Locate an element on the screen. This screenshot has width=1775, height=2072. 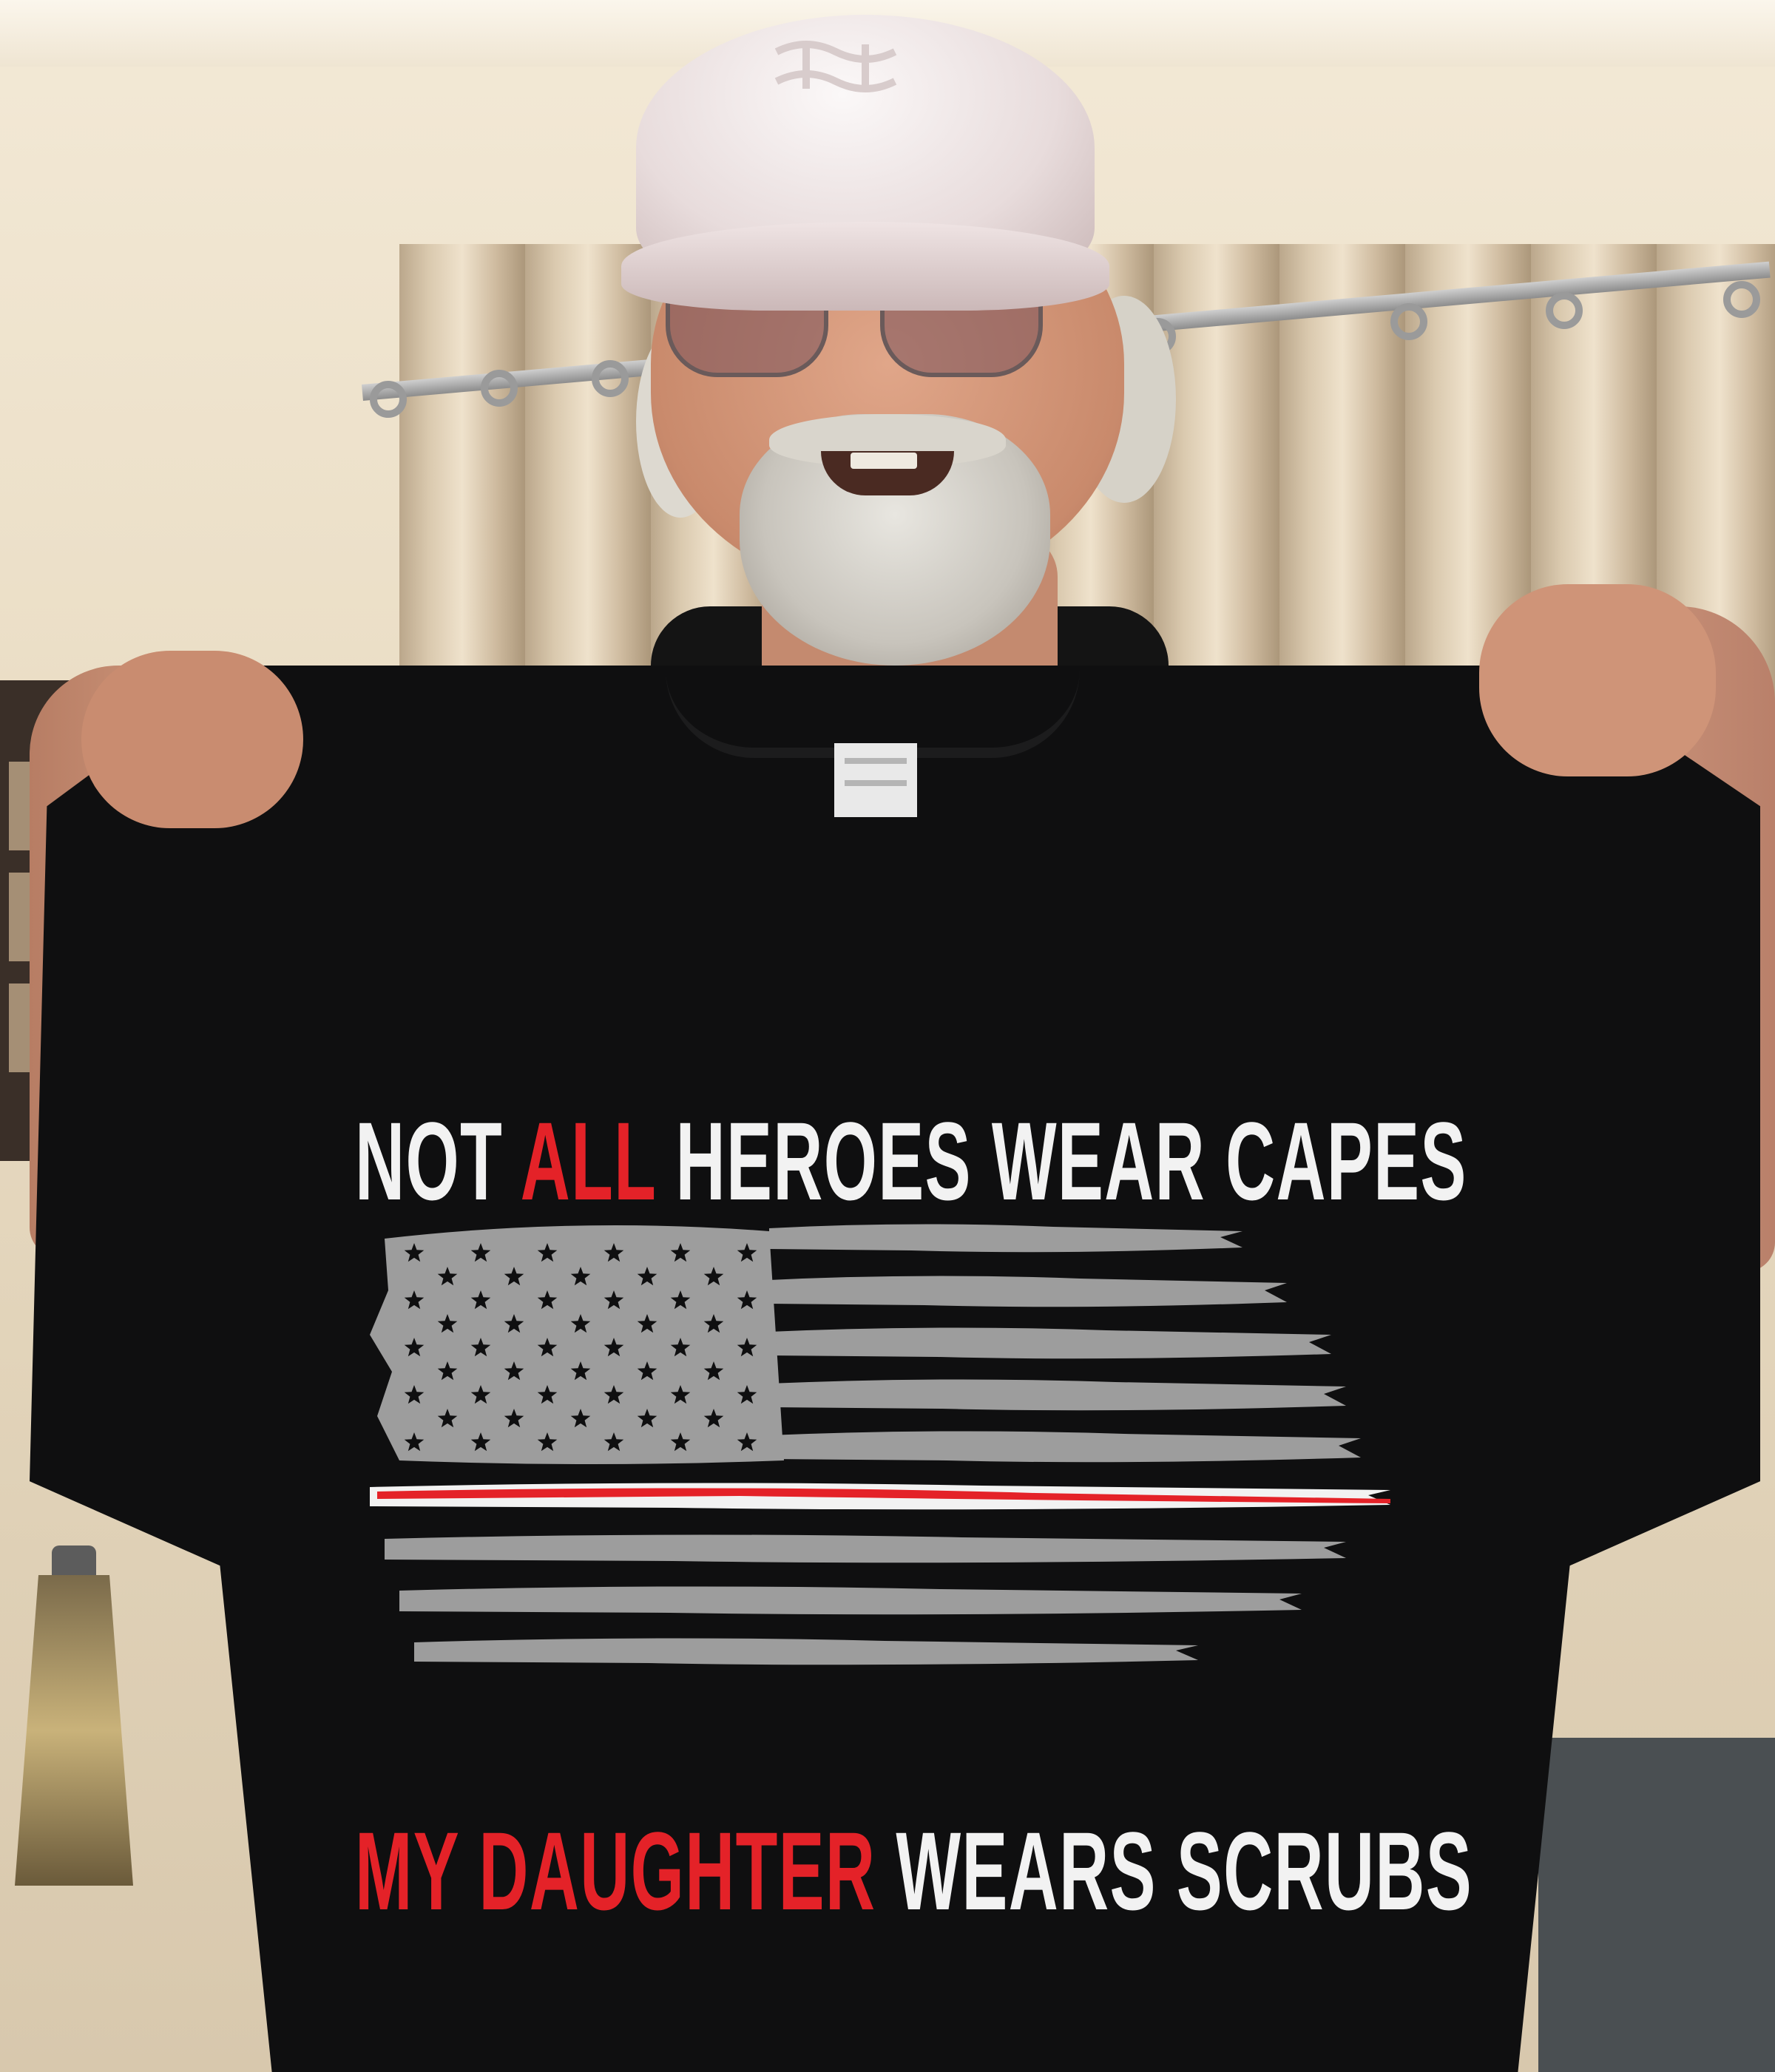
couch is located at coordinates (1656, 1905).